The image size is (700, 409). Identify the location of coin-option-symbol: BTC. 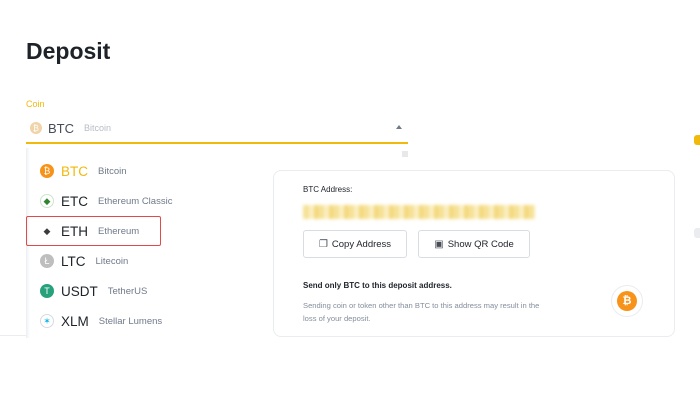
(74, 171).